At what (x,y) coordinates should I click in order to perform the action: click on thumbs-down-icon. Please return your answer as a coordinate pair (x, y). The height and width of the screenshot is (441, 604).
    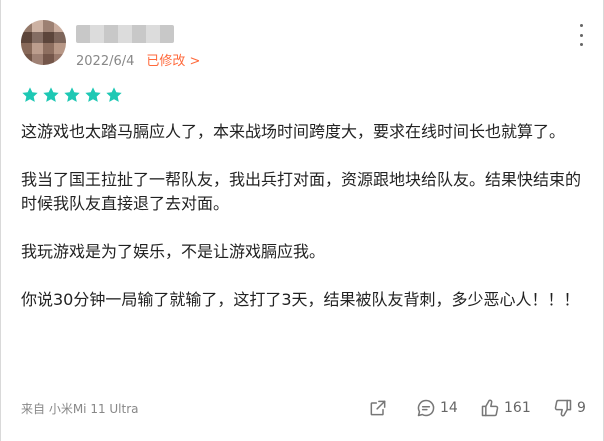
    Looking at the image, I should click on (563, 408).